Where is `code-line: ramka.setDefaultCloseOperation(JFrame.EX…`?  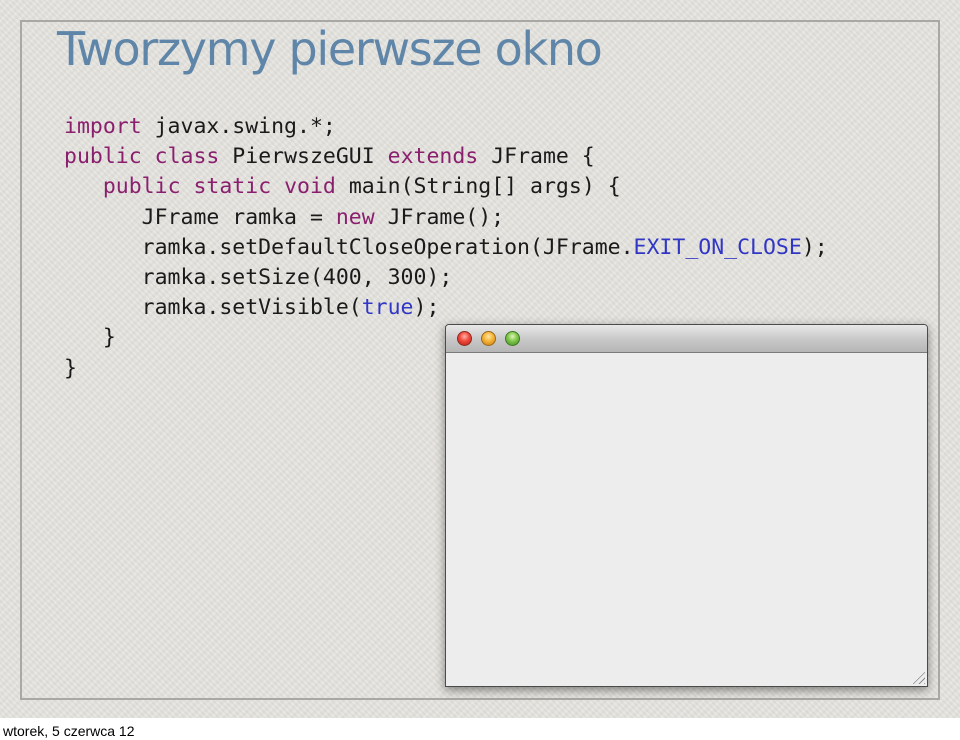 code-line: ramka.setDefaultCloseOperation(JFrame.EX… is located at coordinates (446, 248).